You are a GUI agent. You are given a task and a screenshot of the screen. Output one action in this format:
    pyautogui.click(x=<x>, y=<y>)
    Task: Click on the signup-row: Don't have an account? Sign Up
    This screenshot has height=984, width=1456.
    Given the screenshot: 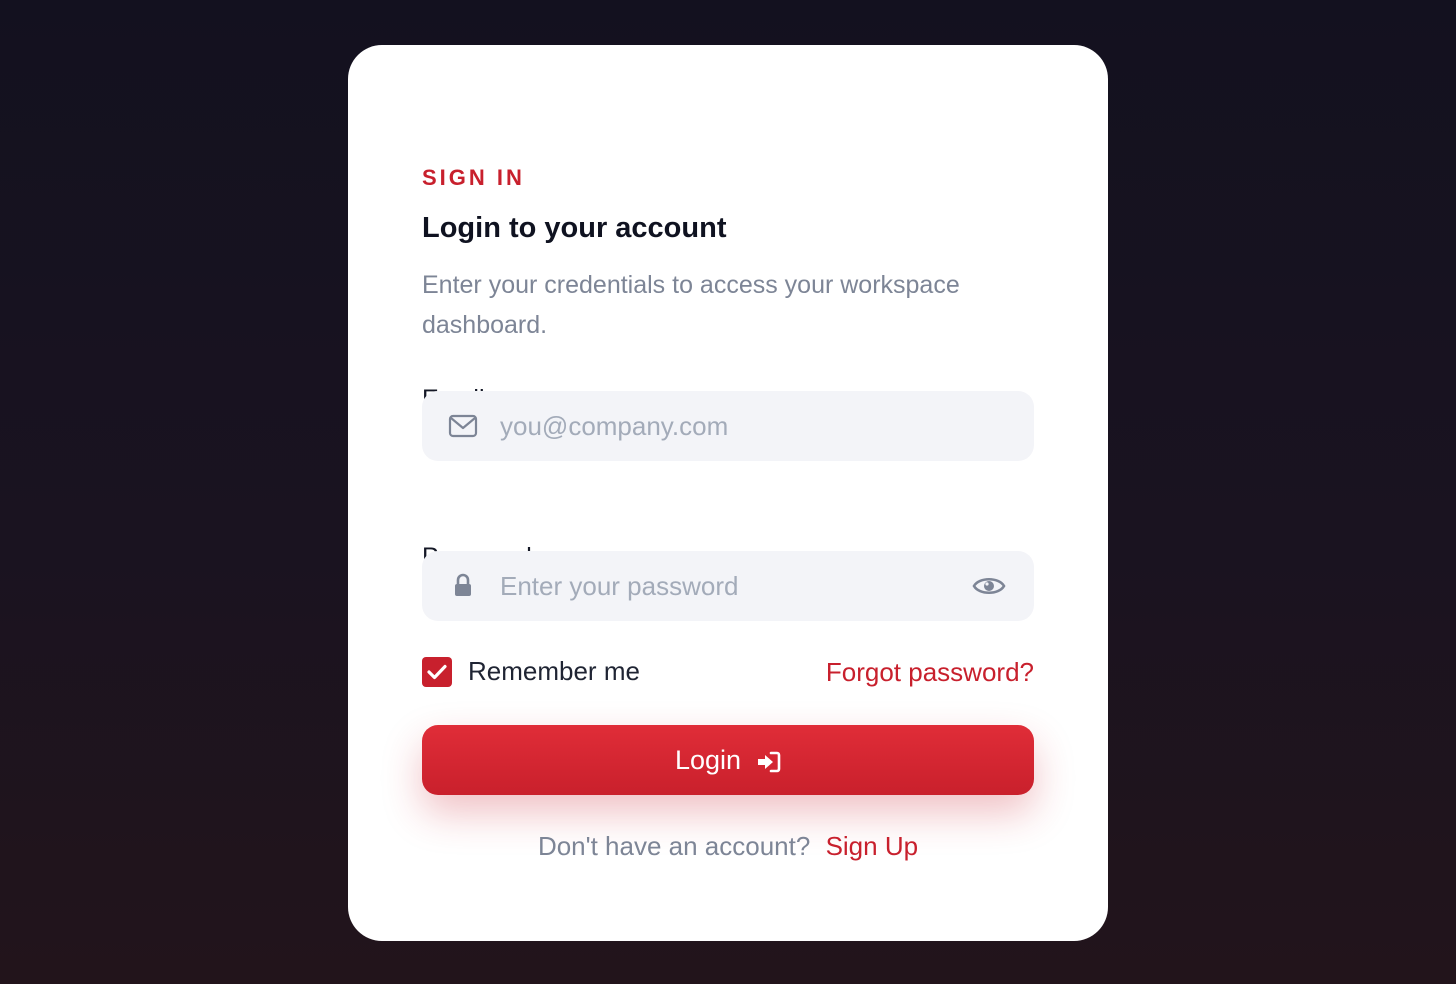 What is the action you would take?
    pyautogui.click(x=728, y=846)
    